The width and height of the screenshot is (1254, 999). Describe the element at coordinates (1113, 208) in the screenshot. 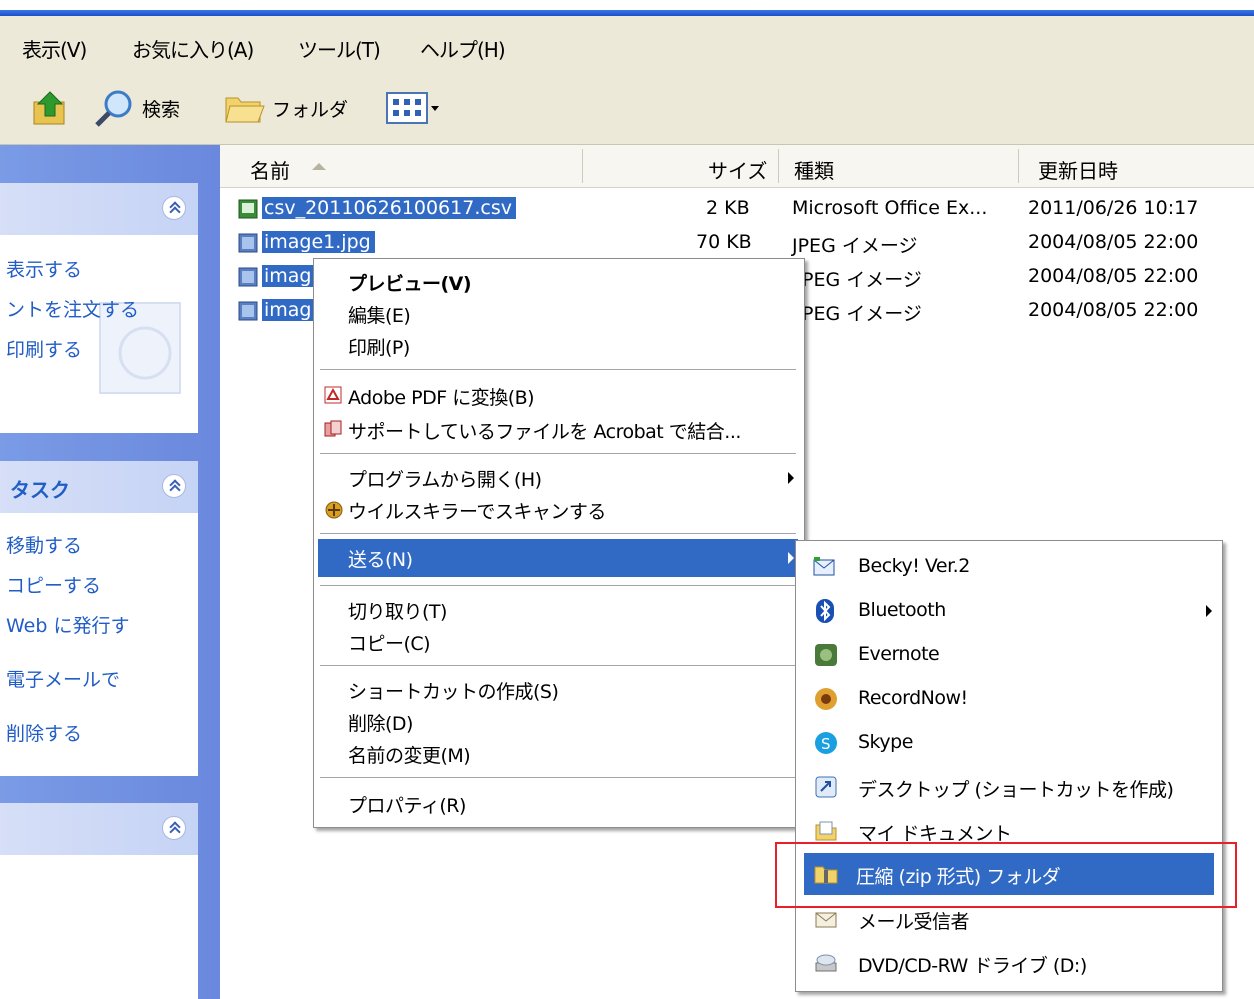

I see `file-modified: 2011/06/26 10:17` at that location.